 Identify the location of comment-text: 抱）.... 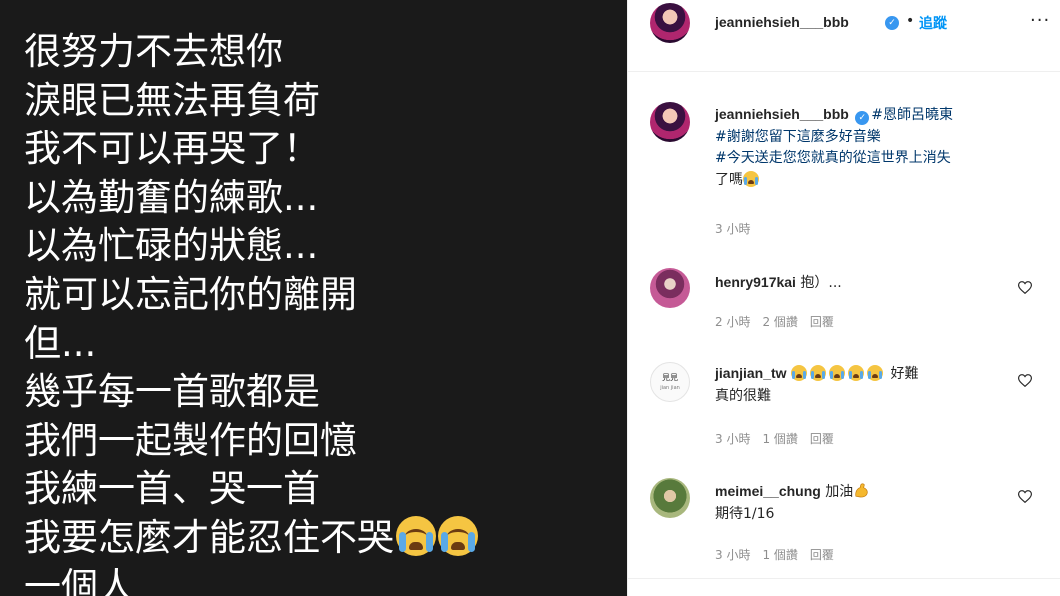
(821, 283).